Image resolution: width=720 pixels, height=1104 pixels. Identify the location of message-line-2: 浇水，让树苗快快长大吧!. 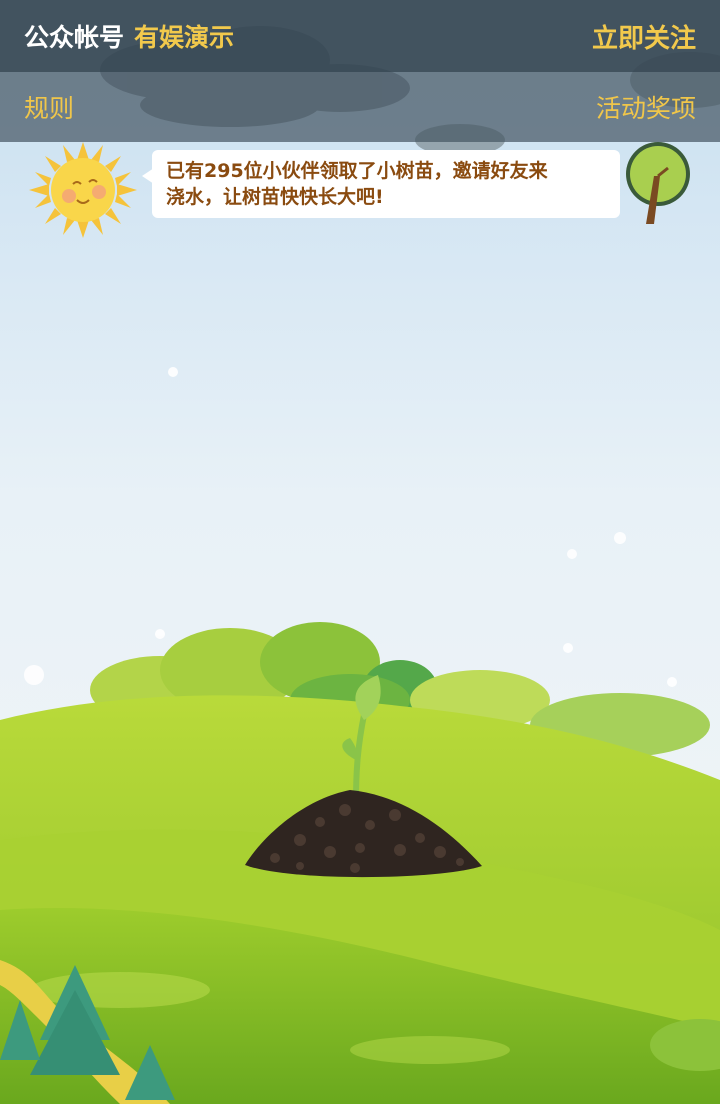
(275, 197).